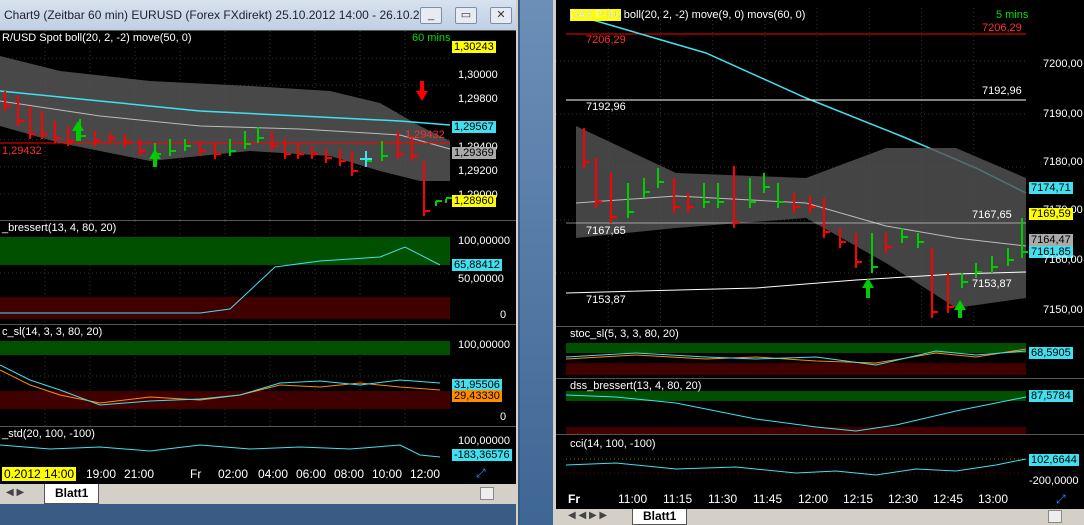  Describe the element at coordinates (1063, 310) in the screenshot. I see `price-axis-tick: 7150,00` at that location.